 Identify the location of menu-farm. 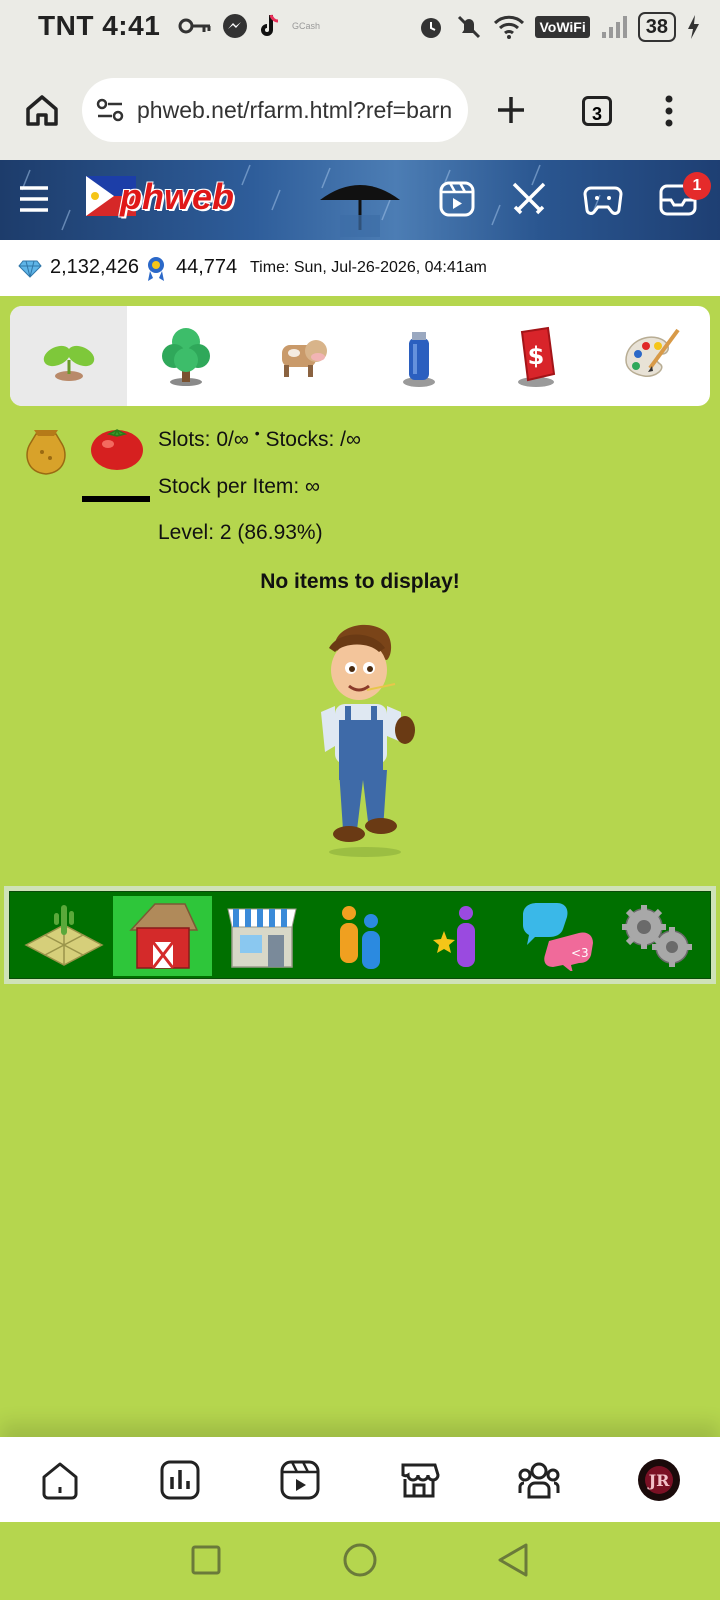
(63, 936).